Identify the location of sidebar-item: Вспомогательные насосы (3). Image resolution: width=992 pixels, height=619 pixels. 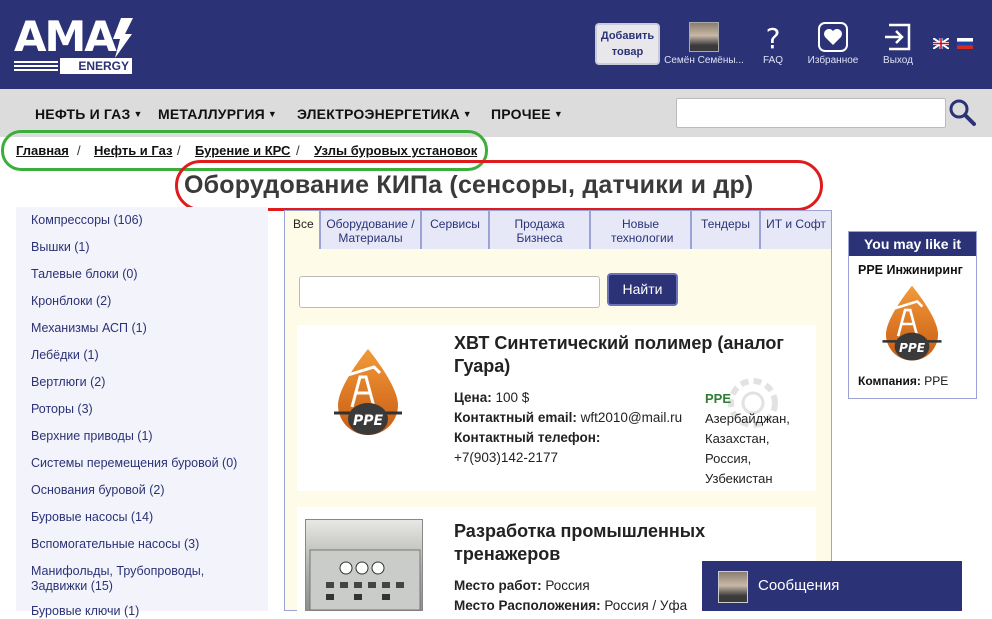
(146, 544).